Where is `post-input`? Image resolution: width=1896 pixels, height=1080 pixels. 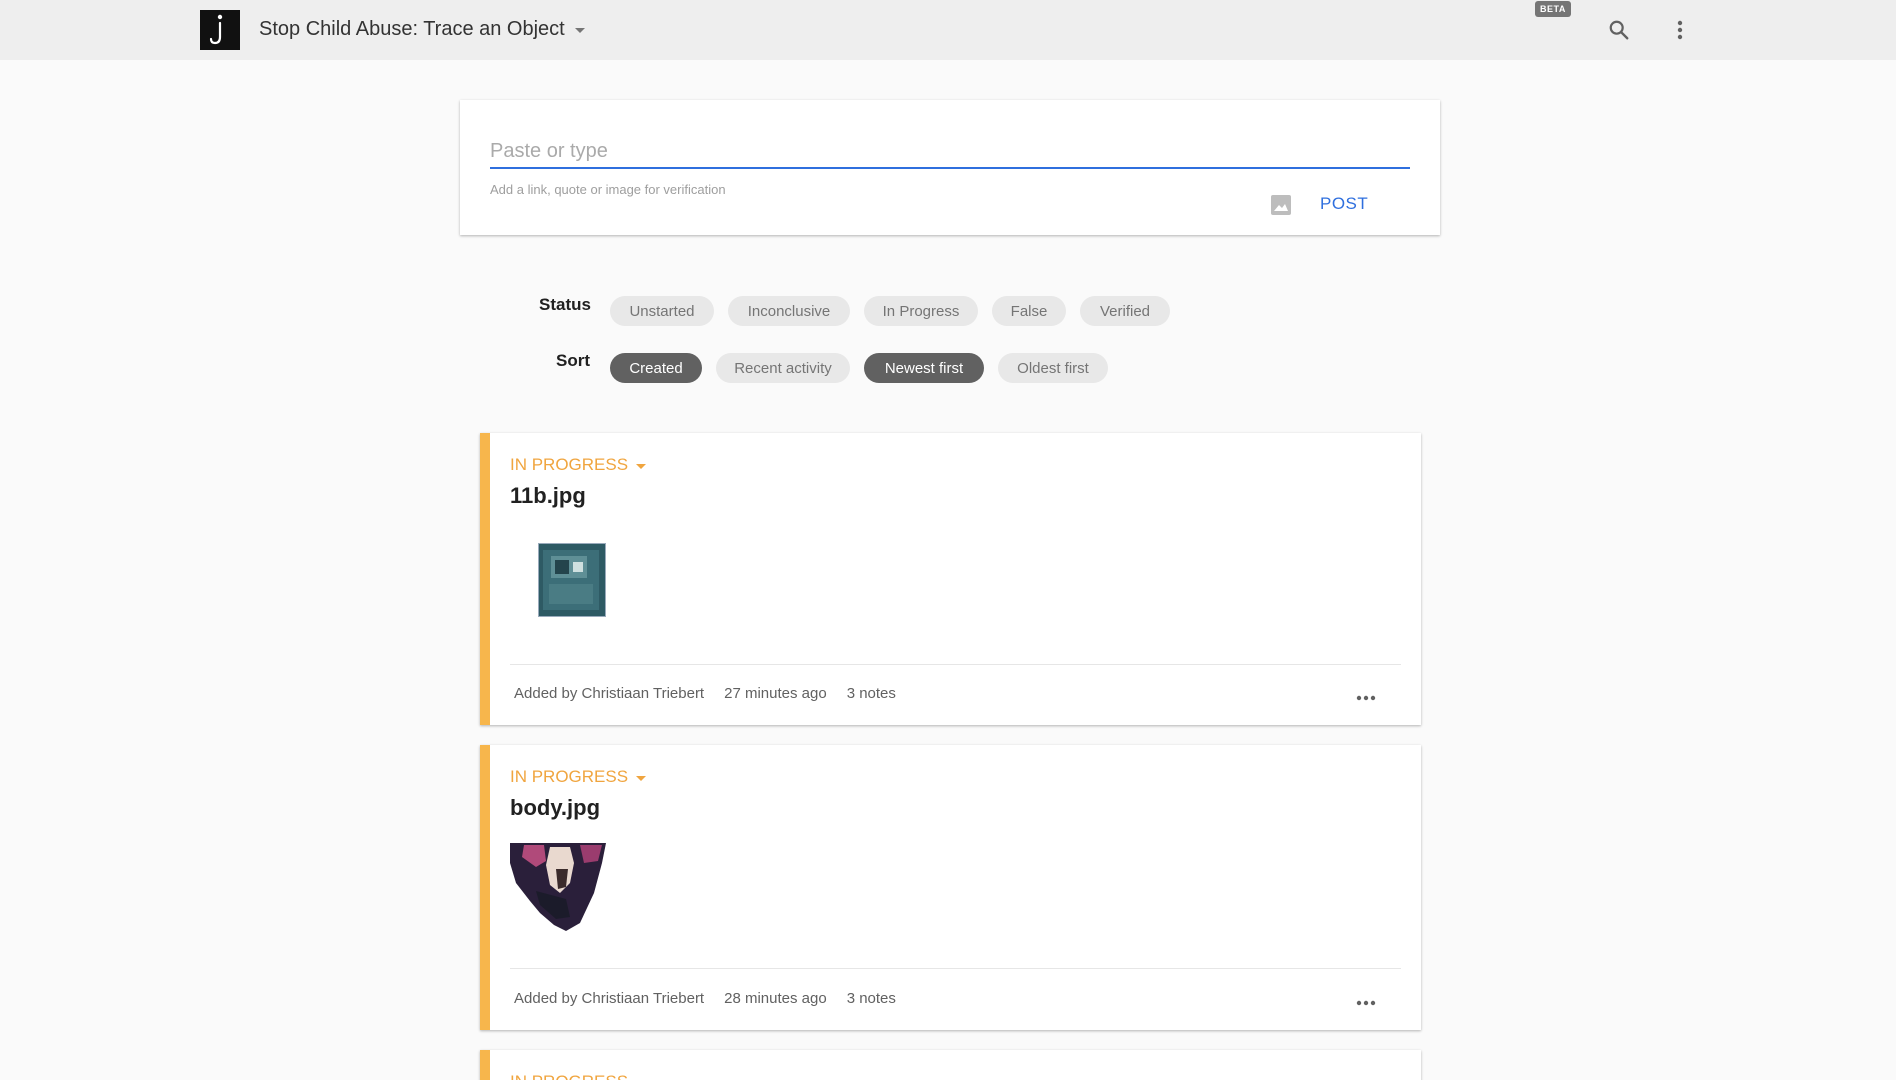
post-input is located at coordinates (950, 152).